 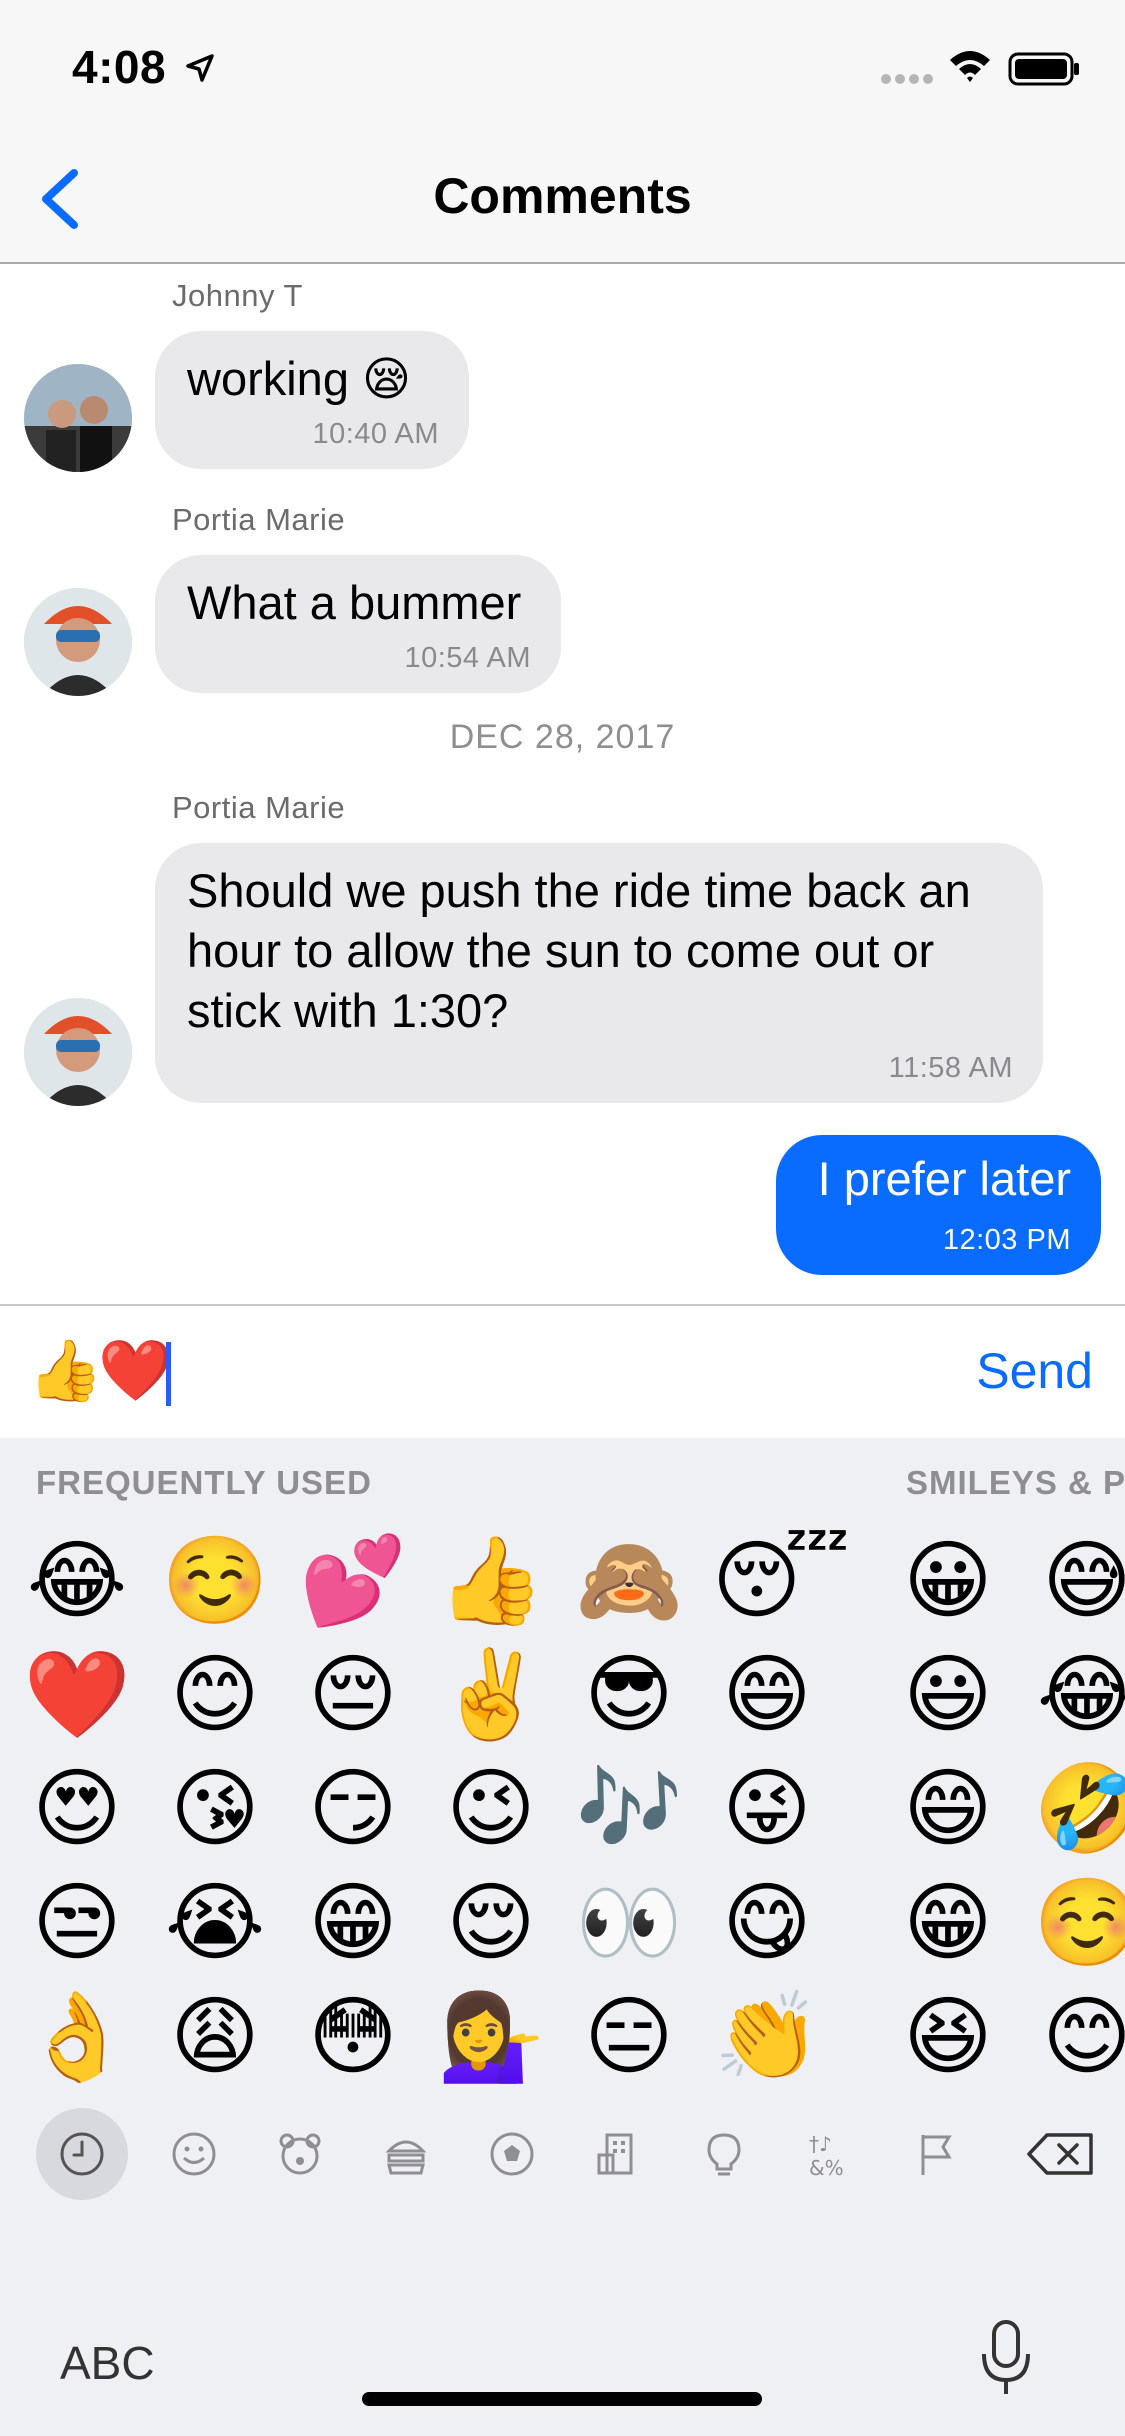 What do you see at coordinates (970, 66) in the screenshot?
I see `wifi-icon` at bounding box center [970, 66].